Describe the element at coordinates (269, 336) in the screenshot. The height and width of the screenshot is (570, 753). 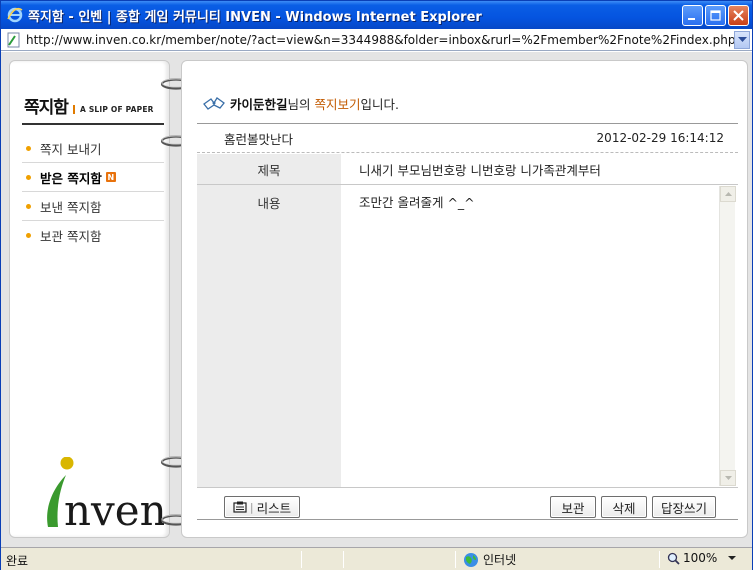
I see `body-label: 내용` at that location.